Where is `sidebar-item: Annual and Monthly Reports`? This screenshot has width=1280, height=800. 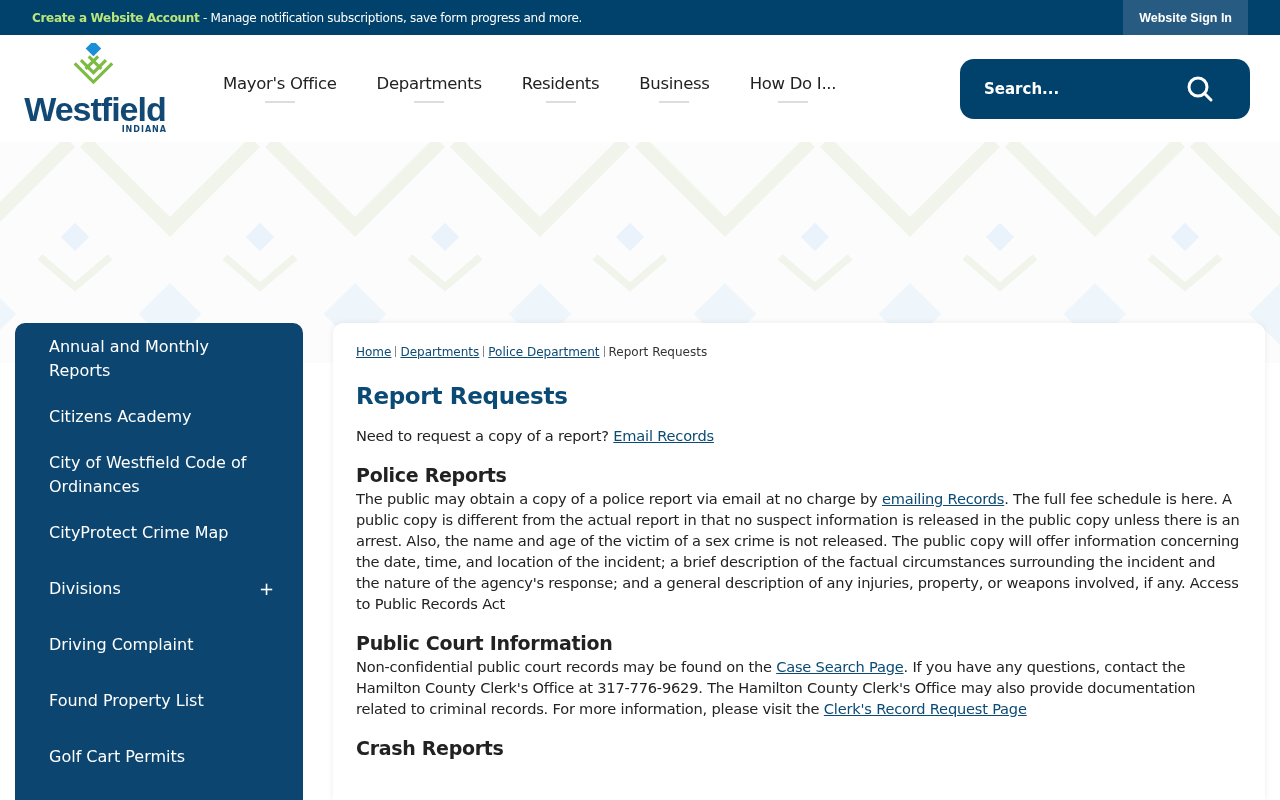 sidebar-item: Annual and Monthly Reports is located at coordinates (159, 359).